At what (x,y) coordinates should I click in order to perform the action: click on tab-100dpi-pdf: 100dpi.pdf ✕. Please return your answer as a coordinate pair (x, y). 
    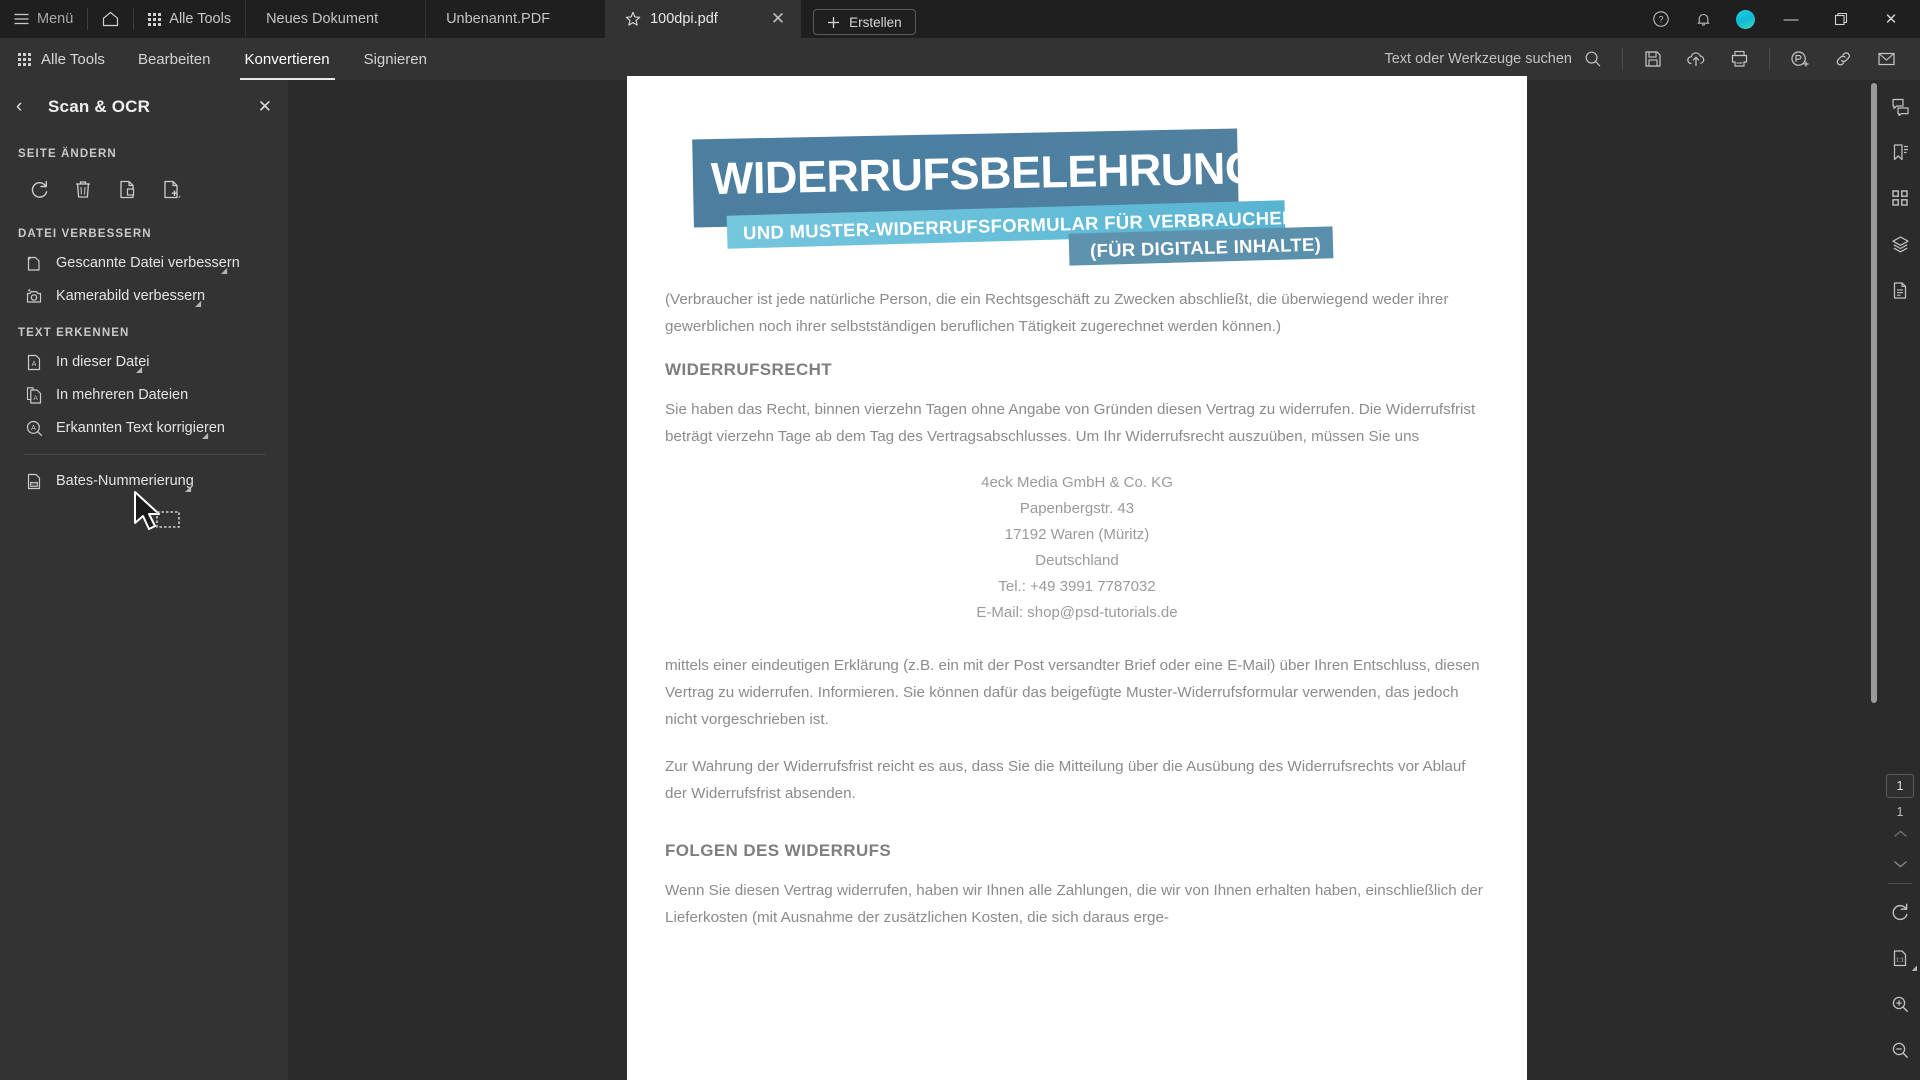
    Looking at the image, I should click on (703, 19).